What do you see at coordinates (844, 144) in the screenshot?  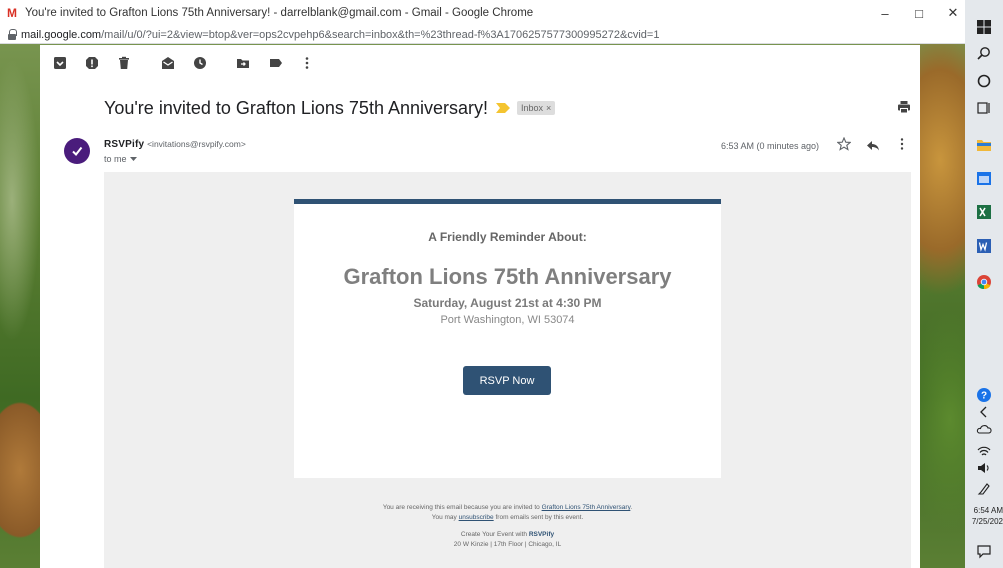 I see `star-icon` at bounding box center [844, 144].